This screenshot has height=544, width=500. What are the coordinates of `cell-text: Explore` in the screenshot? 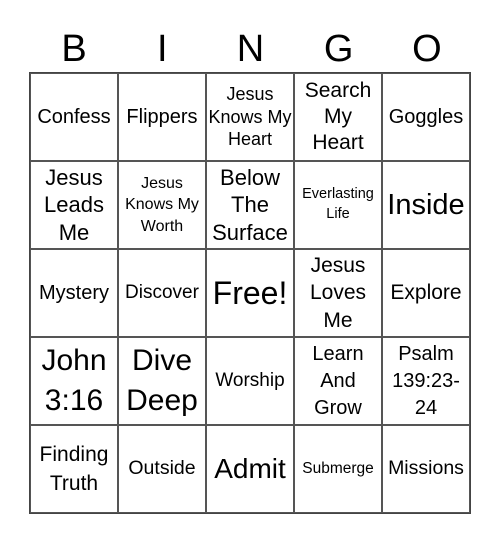 It's located at (426, 293).